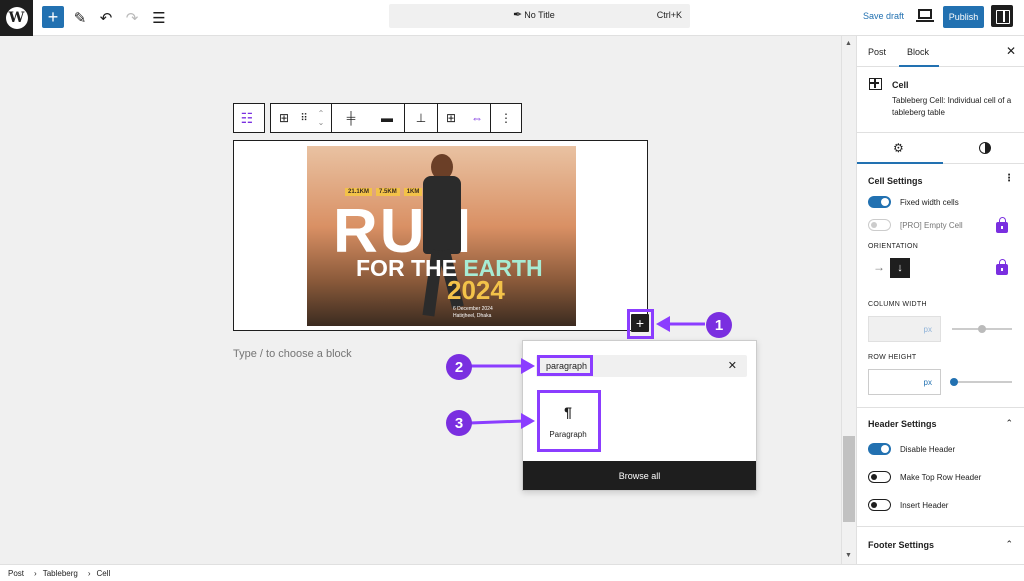  What do you see at coordinates (919, 57) in the screenshot?
I see `tab-block: Block` at bounding box center [919, 57].